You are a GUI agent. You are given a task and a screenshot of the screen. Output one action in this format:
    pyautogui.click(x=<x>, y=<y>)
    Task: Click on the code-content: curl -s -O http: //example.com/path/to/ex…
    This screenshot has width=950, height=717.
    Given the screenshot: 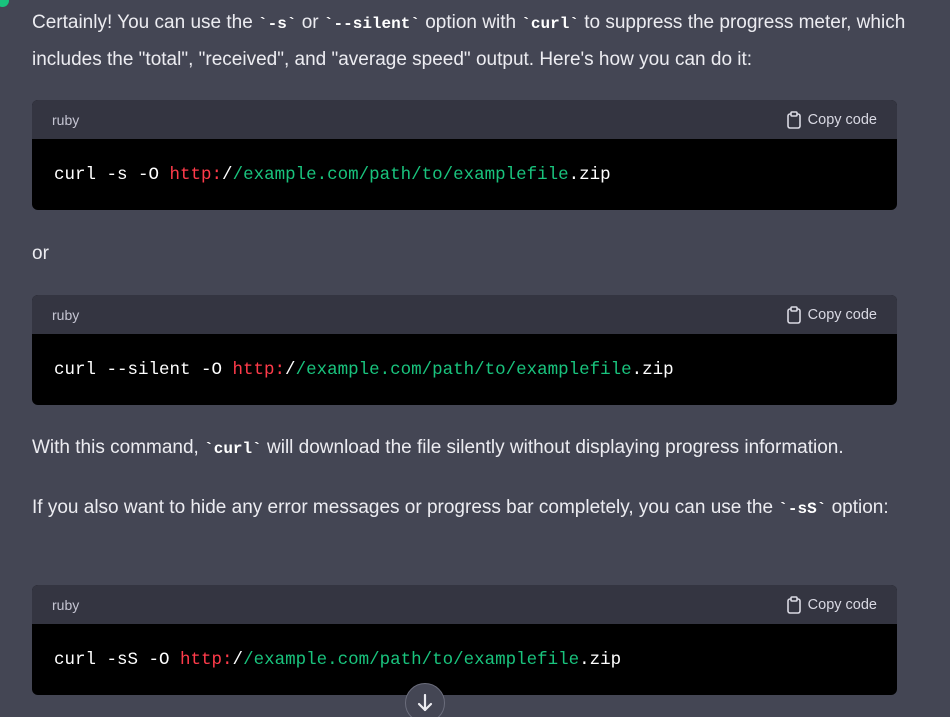 What is the action you would take?
    pyautogui.click(x=464, y=174)
    